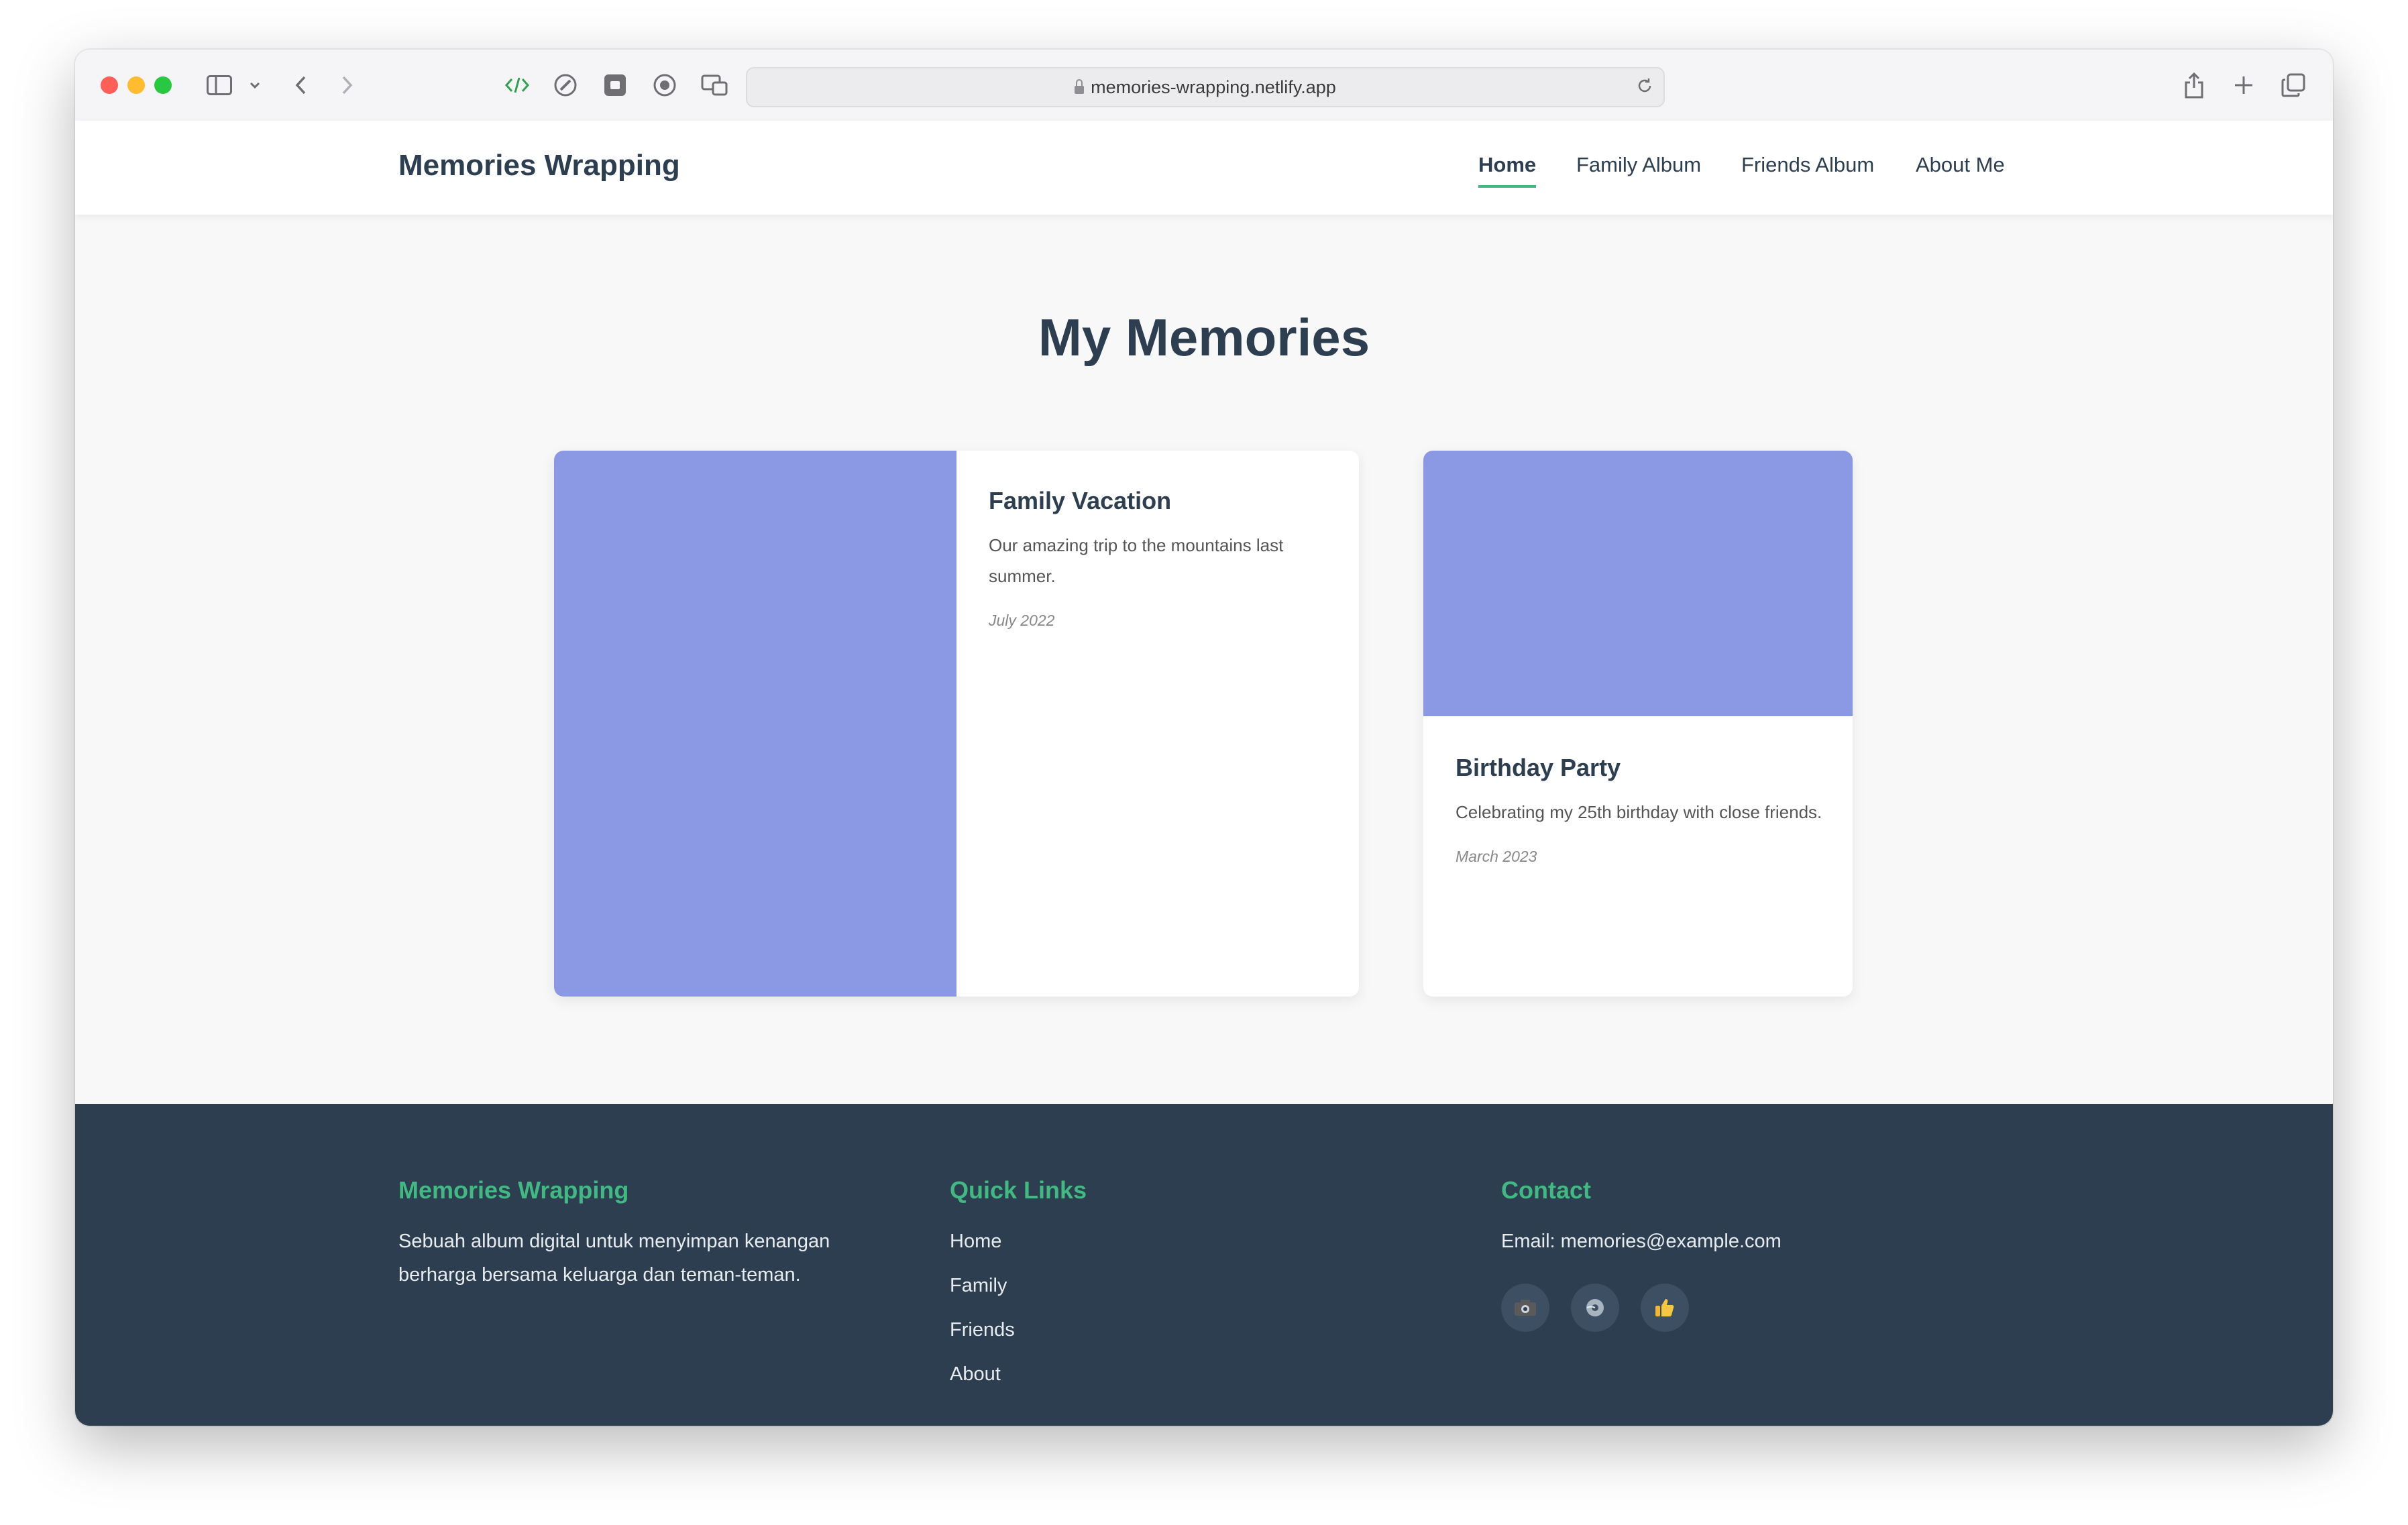 The width and height of the screenshot is (2408, 1525). Describe the element at coordinates (1496, 856) in the screenshot. I see `card-date: March 2023` at that location.